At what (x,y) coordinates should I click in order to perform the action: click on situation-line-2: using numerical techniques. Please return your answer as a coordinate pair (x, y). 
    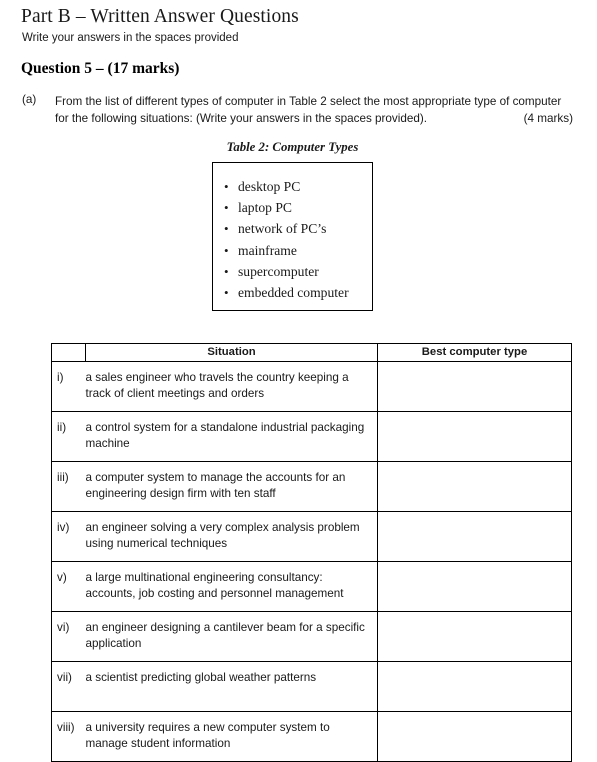
    Looking at the image, I should click on (156, 543).